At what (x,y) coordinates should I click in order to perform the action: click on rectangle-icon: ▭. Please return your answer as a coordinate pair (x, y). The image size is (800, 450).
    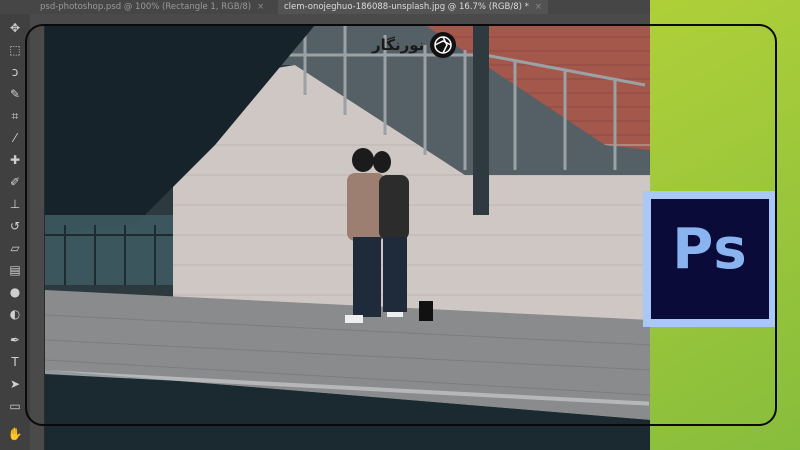
    Looking at the image, I should click on (15, 406).